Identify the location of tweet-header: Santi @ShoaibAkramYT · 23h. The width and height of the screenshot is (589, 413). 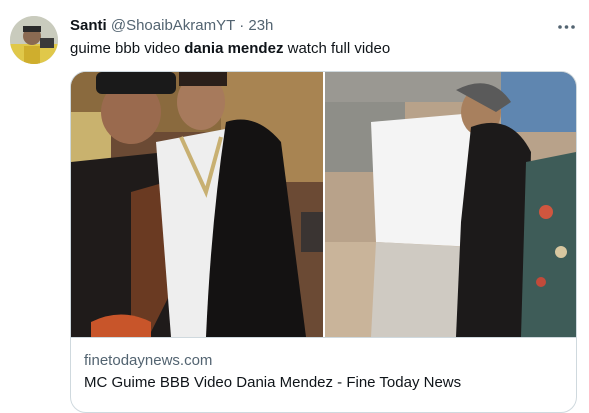
(171, 25).